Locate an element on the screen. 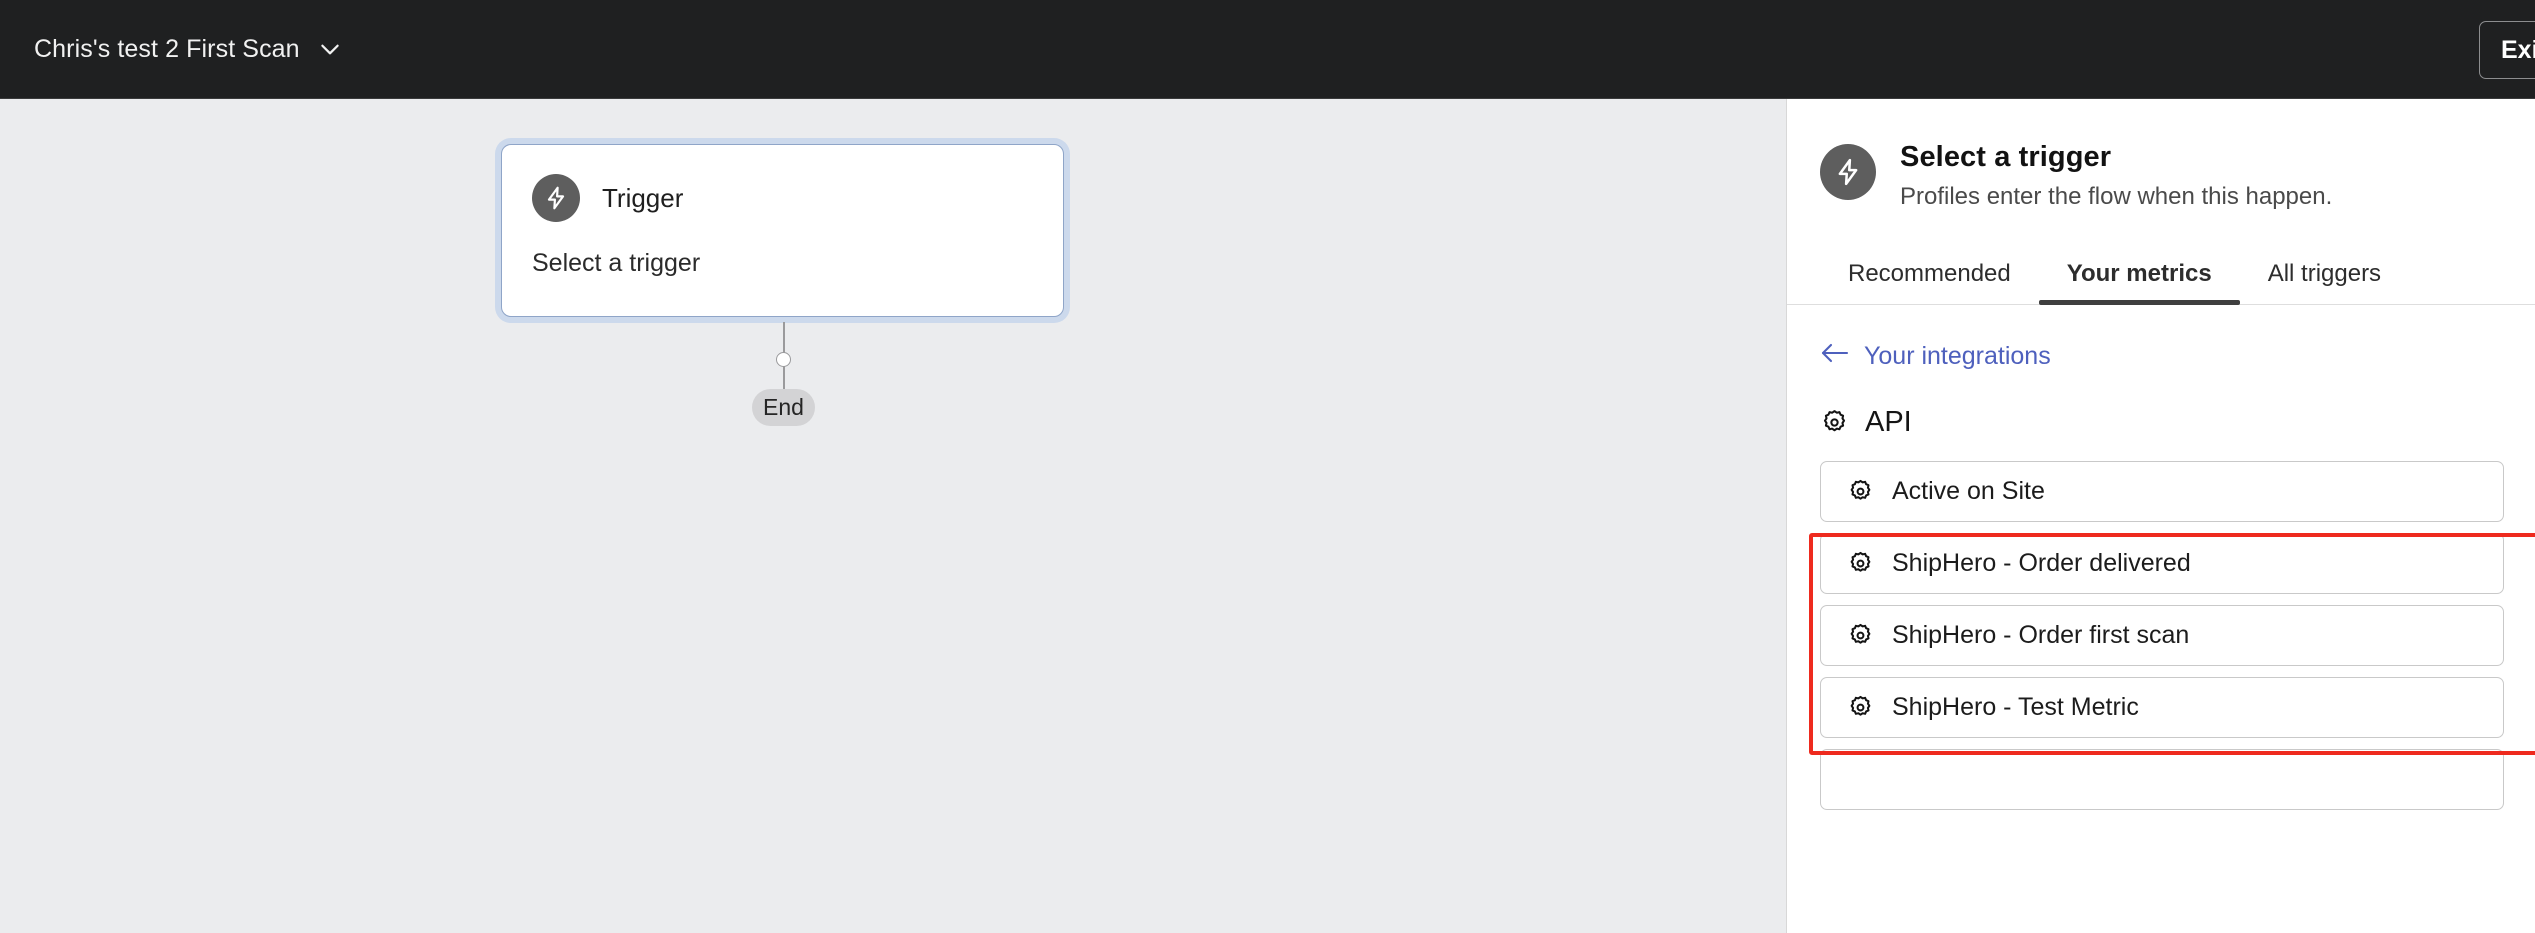 The width and height of the screenshot is (2535, 933). trigger-card-title: Trigger is located at coordinates (643, 197).